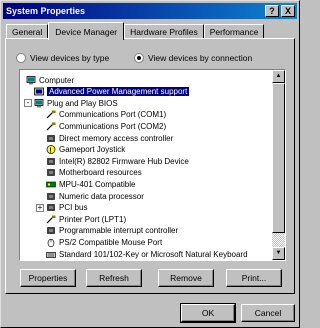 Image resolution: width=320 pixels, height=328 pixels. Describe the element at coordinates (200, 58) in the screenshot. I see `view-by-connection-label: View devices by connection` at that location.